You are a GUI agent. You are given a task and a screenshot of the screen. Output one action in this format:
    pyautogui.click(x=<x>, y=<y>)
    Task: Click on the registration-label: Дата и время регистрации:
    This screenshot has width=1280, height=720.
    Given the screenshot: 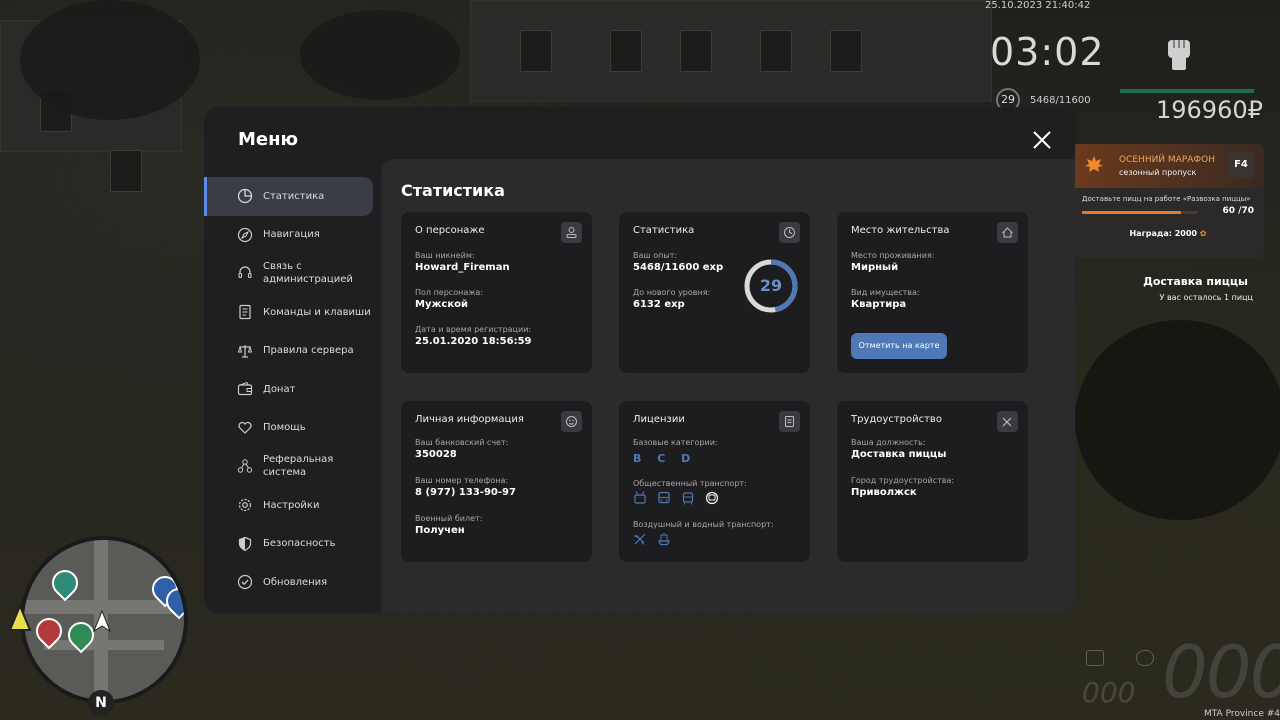 What is the action you would take?
    pyautogui.click(x=473, y=329)
    